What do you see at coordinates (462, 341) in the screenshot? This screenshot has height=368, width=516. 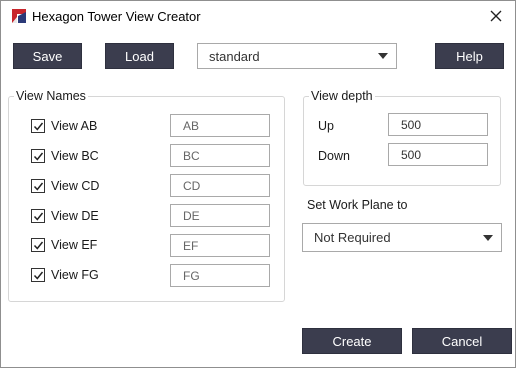 I see `cancel-button: Cancel` at bounding box center [462, 341].